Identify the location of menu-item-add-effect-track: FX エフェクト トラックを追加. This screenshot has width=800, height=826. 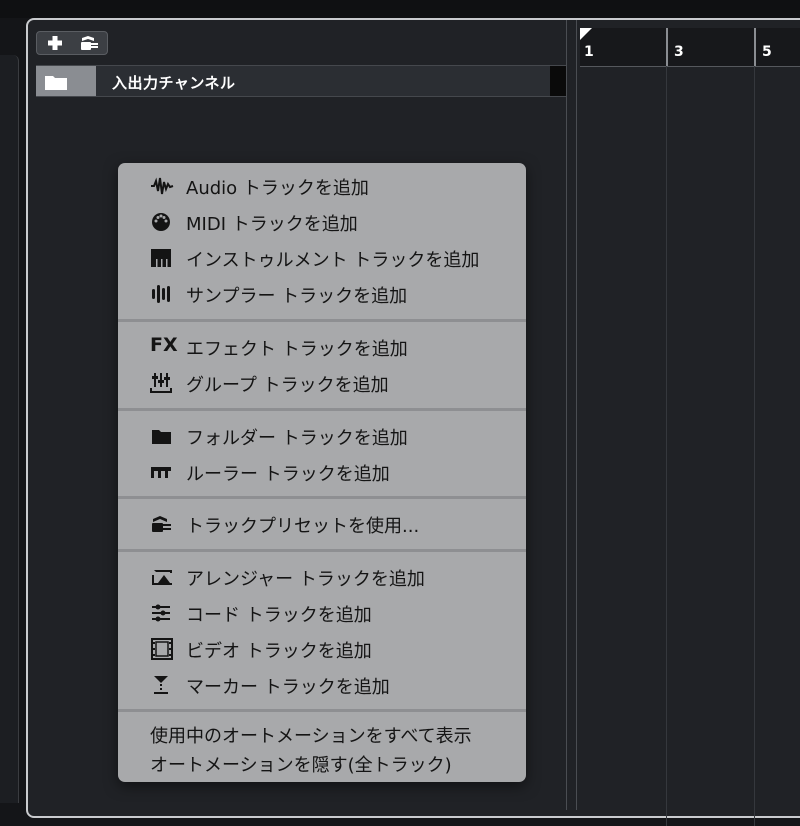
(322, 347).